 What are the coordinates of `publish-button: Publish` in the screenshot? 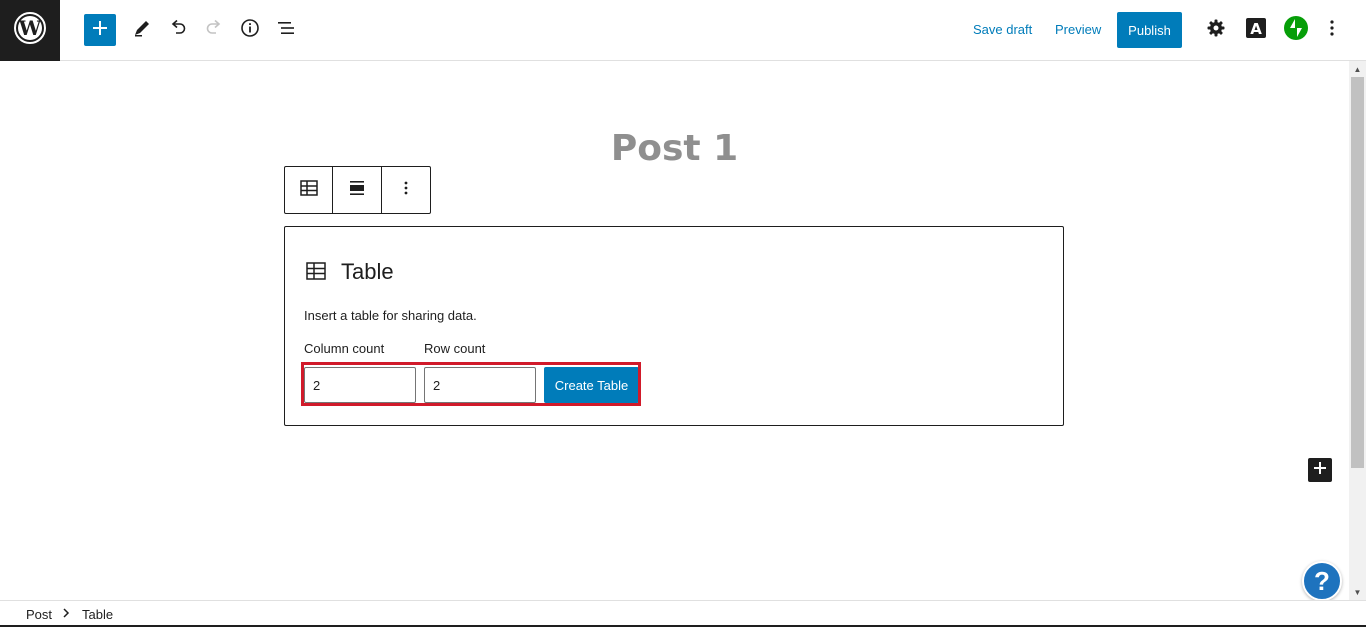 It's located at (1149, 30).